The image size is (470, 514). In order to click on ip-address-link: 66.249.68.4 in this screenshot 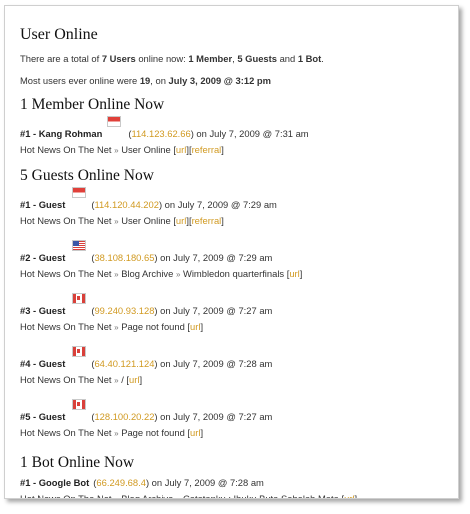, I will do `click(121, 482)`.